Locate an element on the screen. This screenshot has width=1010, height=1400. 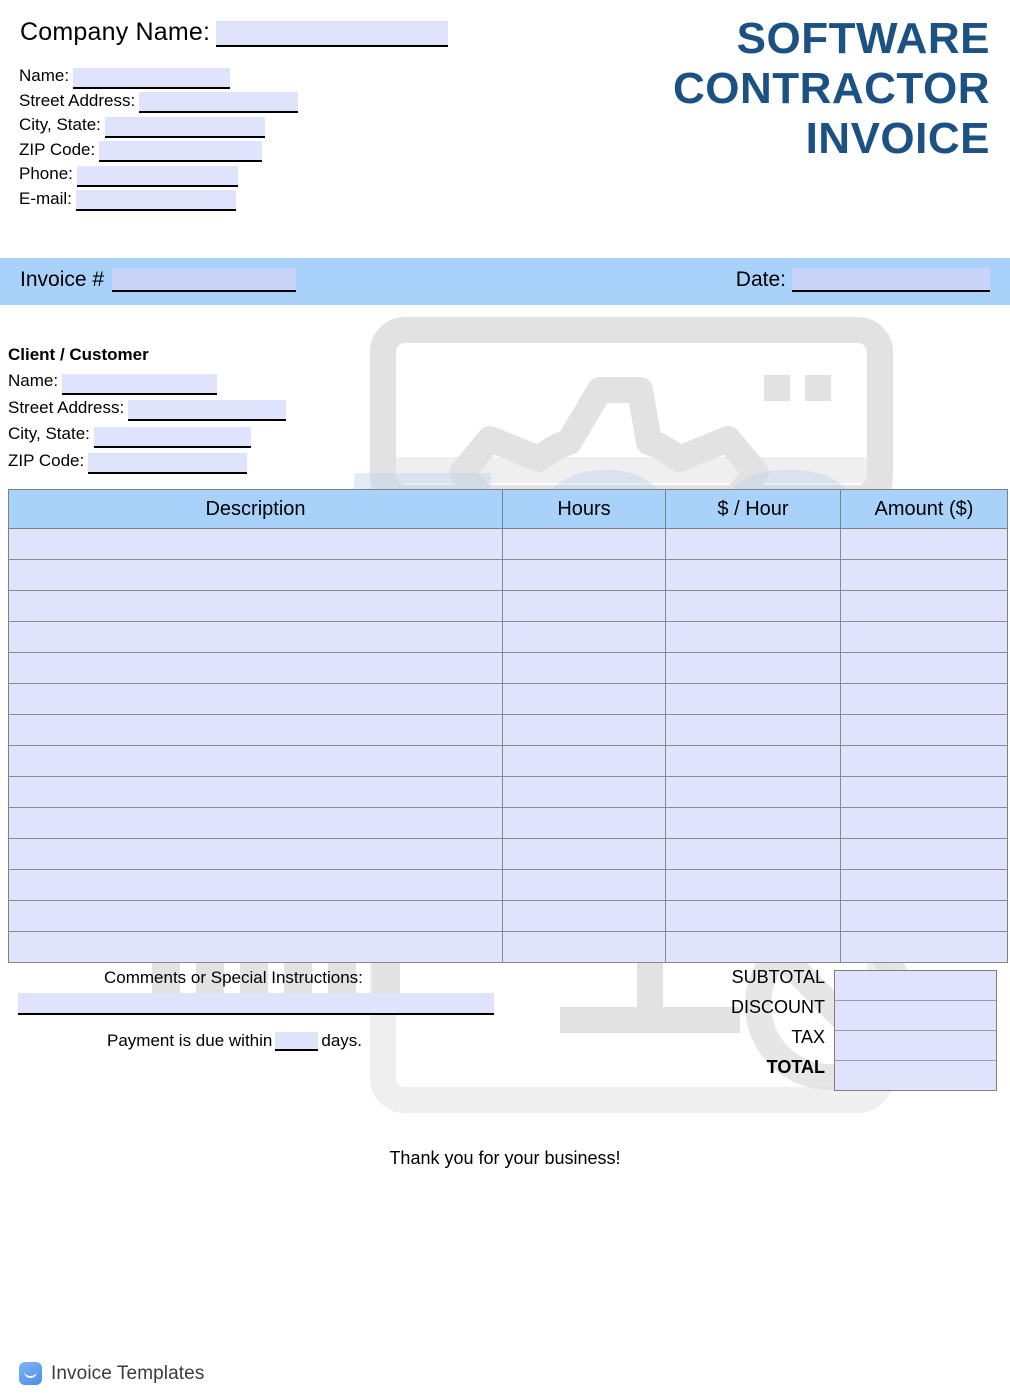
company-name-input is located at coordinates (332, 34).